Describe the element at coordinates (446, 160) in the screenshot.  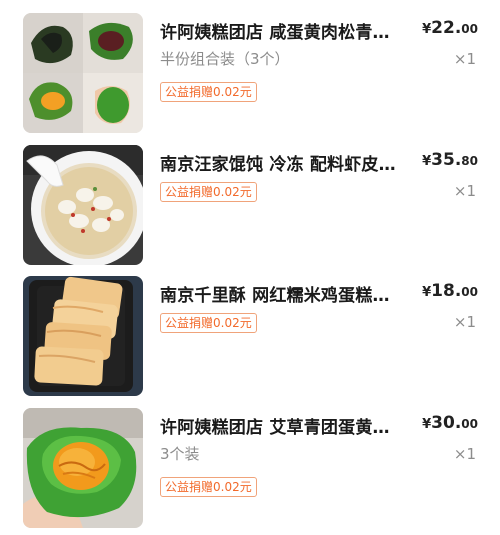
I see `price-integer: 35.` at that location.